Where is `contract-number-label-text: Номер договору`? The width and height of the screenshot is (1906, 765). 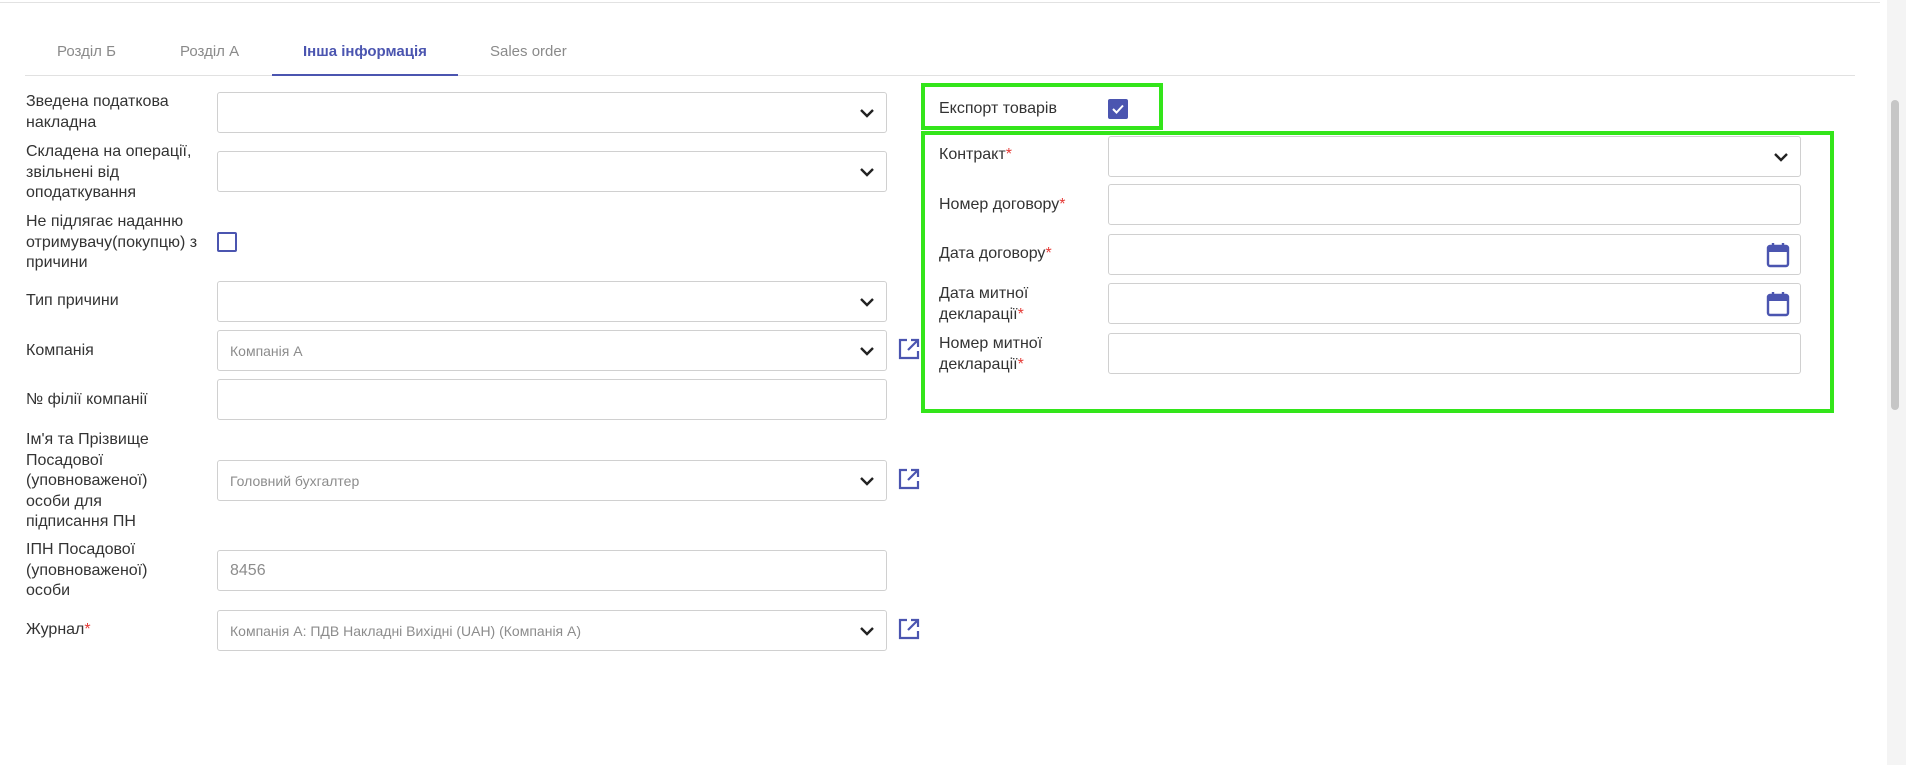
contract-number-label-text: Номер договору is located at coordinates (999, 204).